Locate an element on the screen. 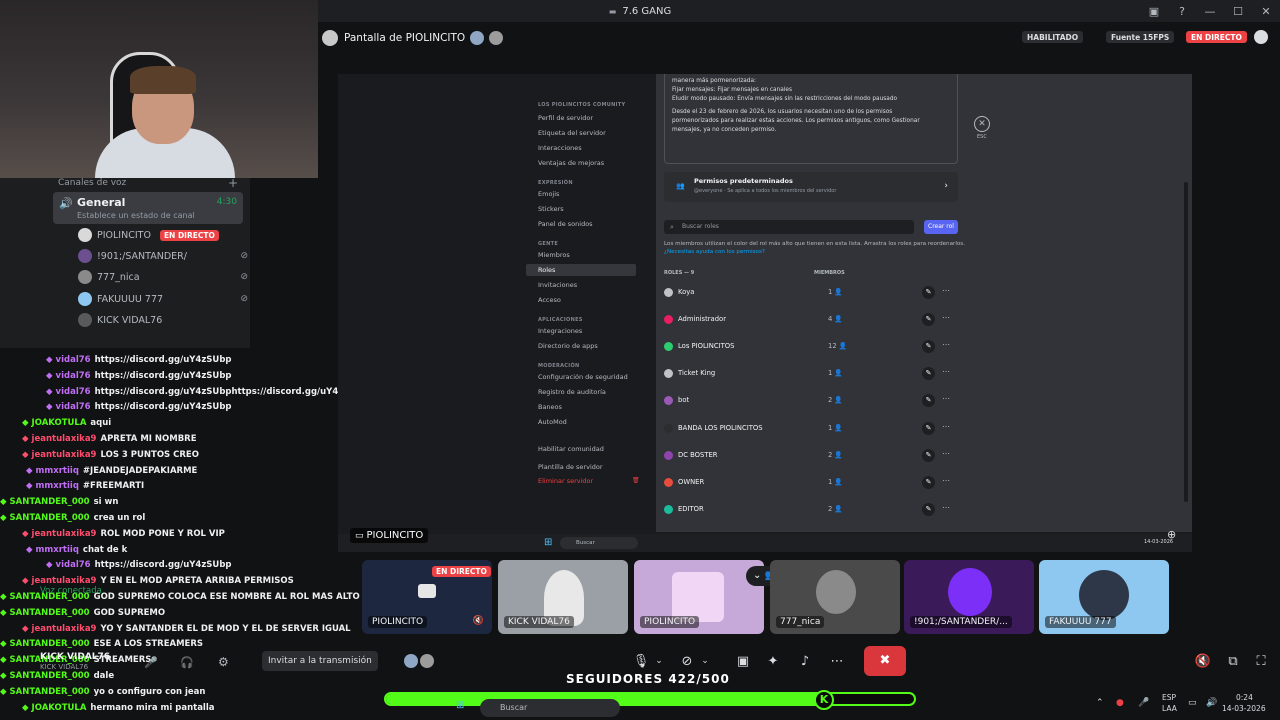 This screenshot has width=1280, height=720. tray-lang-2: LAA is located at coordinates (1169, 708).